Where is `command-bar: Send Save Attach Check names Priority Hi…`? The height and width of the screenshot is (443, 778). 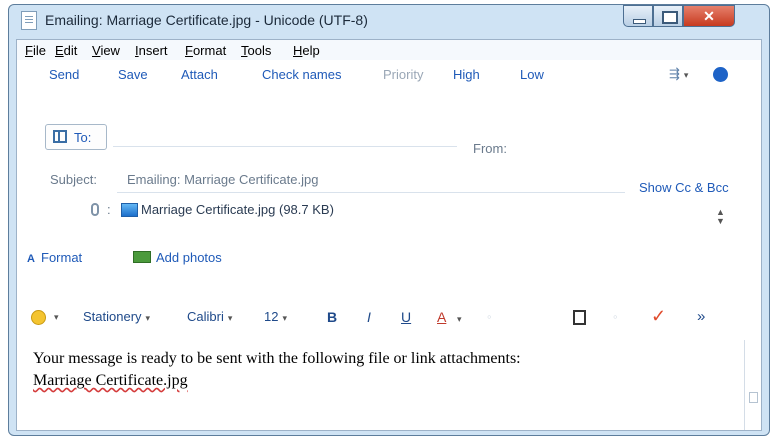
command-bar: Send Save Attach Check names Priority Hi… is located at coordinates (389, 74).